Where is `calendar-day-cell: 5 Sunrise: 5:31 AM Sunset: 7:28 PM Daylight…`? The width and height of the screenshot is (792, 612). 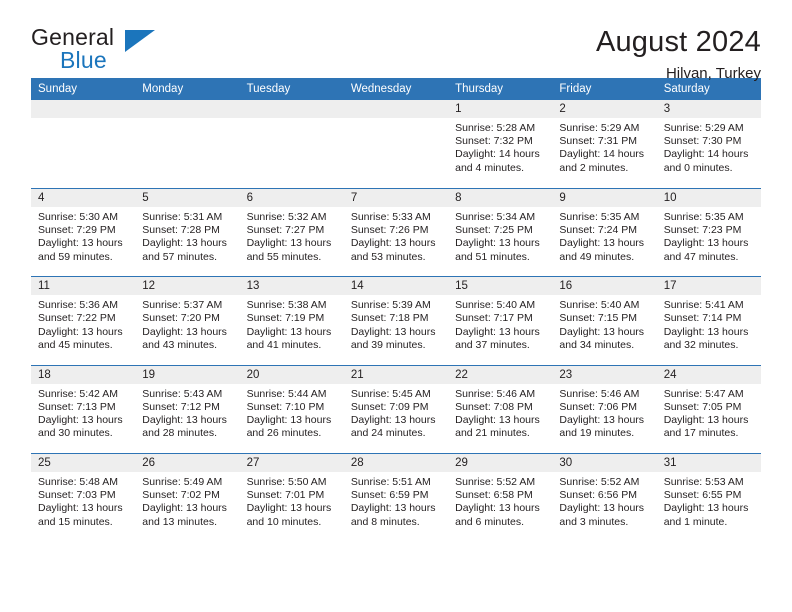
calendar-day-cell: 5 Sunrise: 5:31 AM Sunset: 7:28 PM Daylight… is located at coordinates (187, 232).